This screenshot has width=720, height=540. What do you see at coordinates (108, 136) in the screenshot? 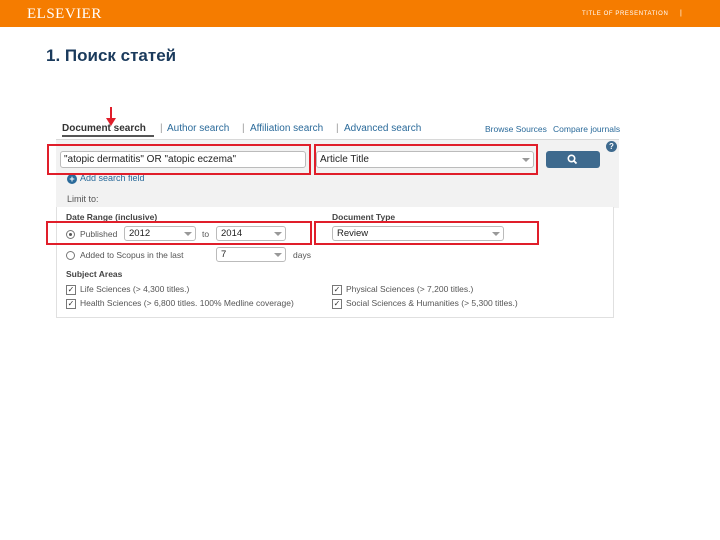
I see `active-tab-underline` at bounding box center [108, 136].